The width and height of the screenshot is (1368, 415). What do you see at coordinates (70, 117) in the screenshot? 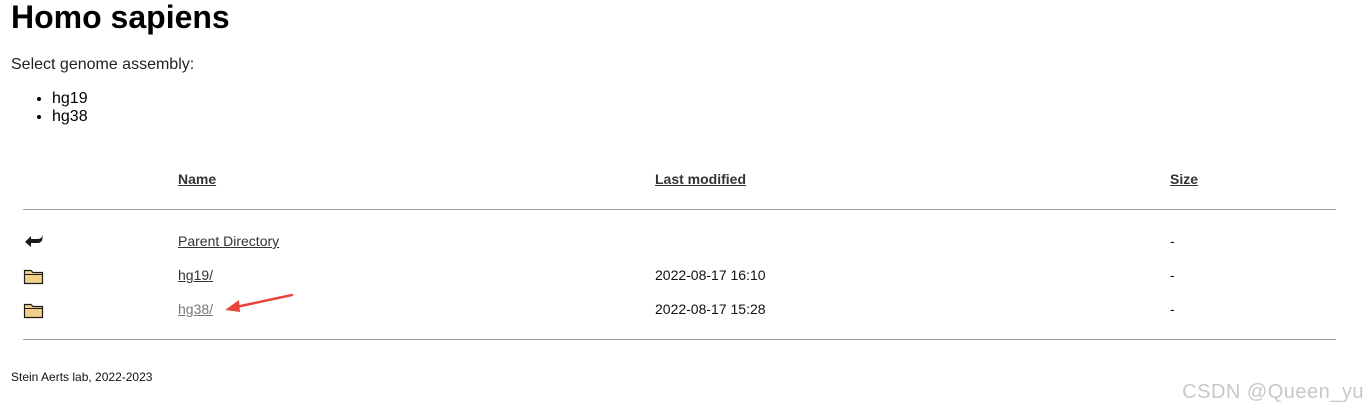
I see `assembly-item-hg38: hg38` at bounding box center [70, 117].